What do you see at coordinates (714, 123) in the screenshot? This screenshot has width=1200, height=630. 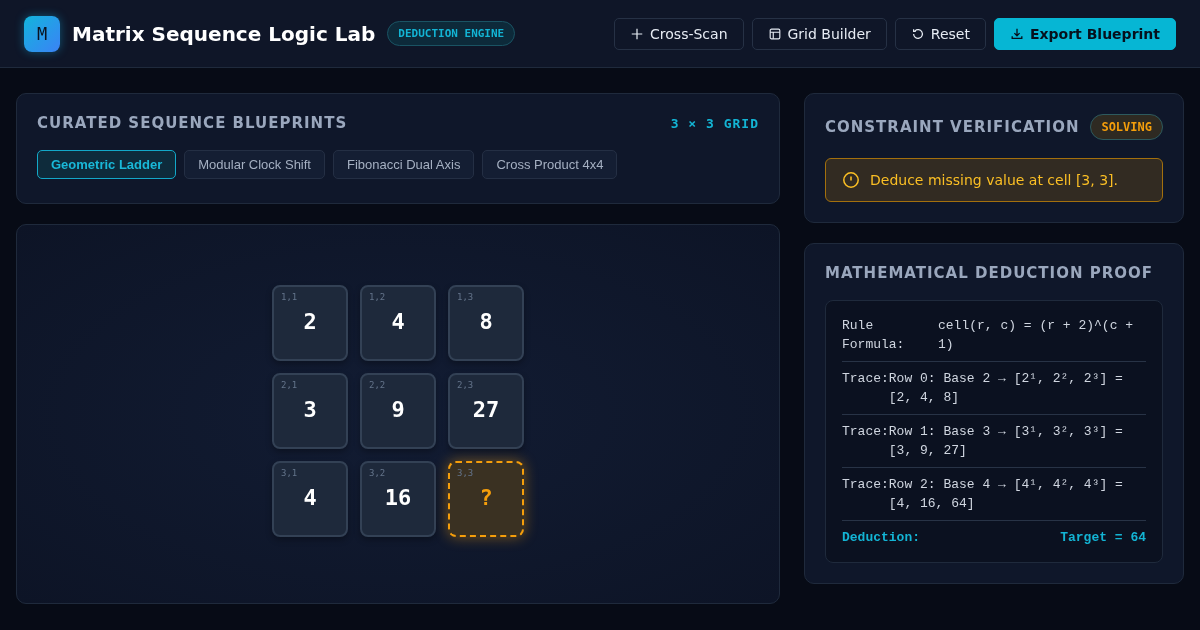 I see `grid-size-label: 3 × 3 GRID` at bounding box center [714, 123].